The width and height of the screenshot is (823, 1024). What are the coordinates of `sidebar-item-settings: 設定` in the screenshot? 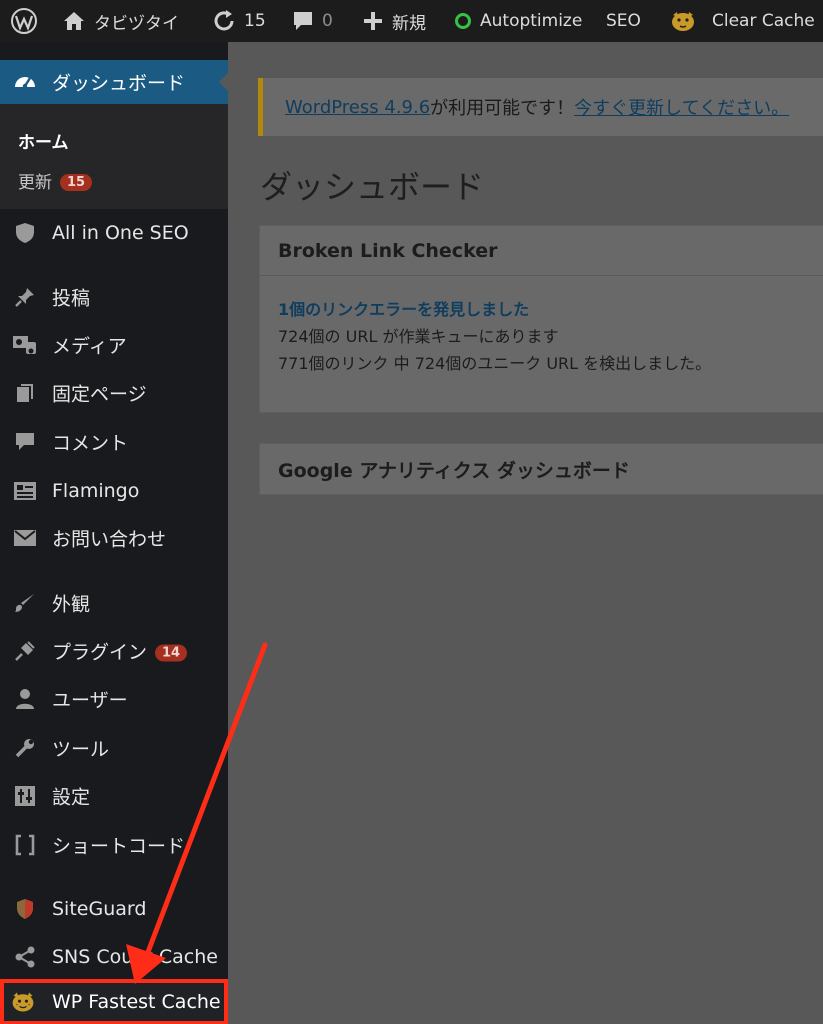 It's located at (114, 796).